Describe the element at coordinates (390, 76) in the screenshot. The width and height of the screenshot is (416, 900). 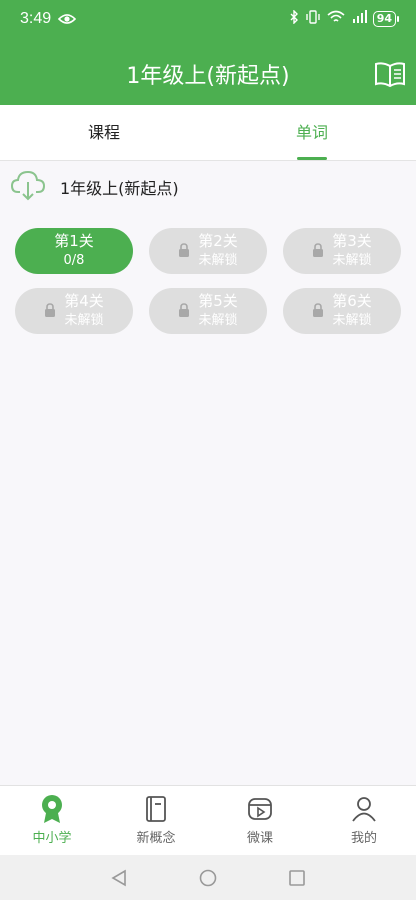
I see `book-icon` at that location.